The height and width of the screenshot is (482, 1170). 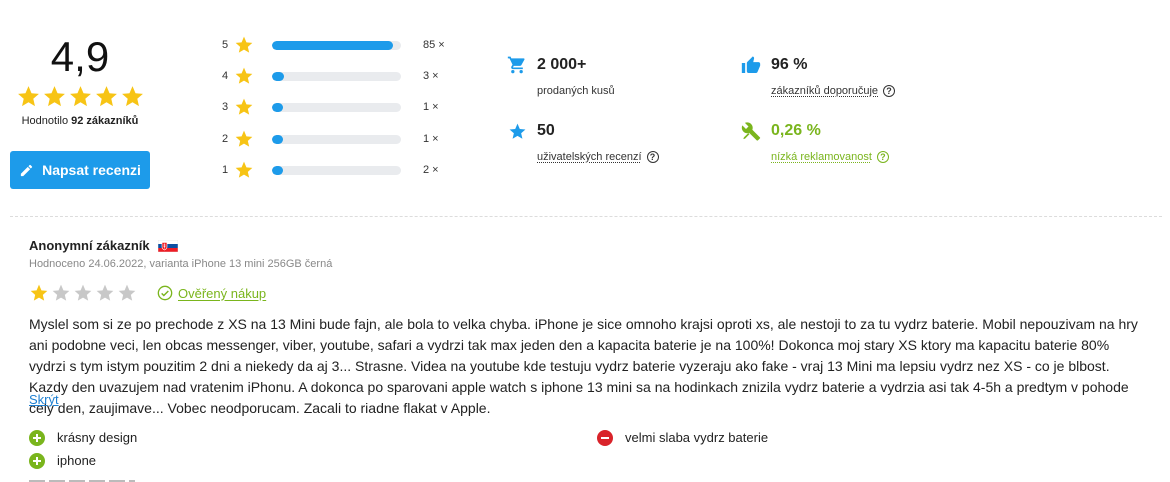 What do you see at coordinates (45, 121) in the screenshot?
I see `rating-count-prefix: Hodnotilo` at bounding box center [45, 121].